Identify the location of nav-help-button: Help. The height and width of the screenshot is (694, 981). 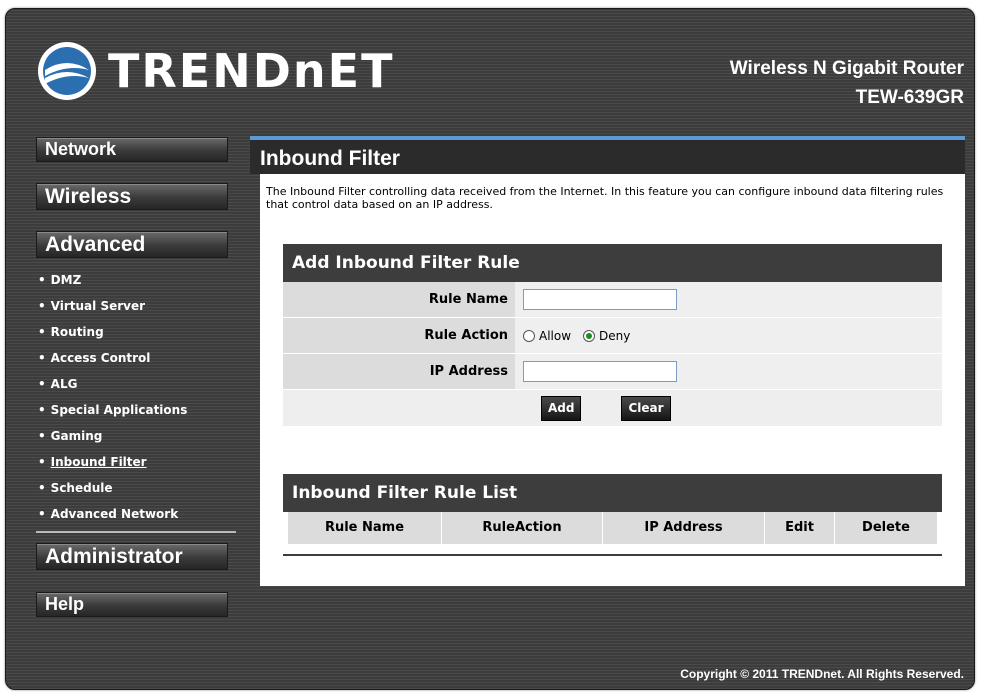
(132, 604).